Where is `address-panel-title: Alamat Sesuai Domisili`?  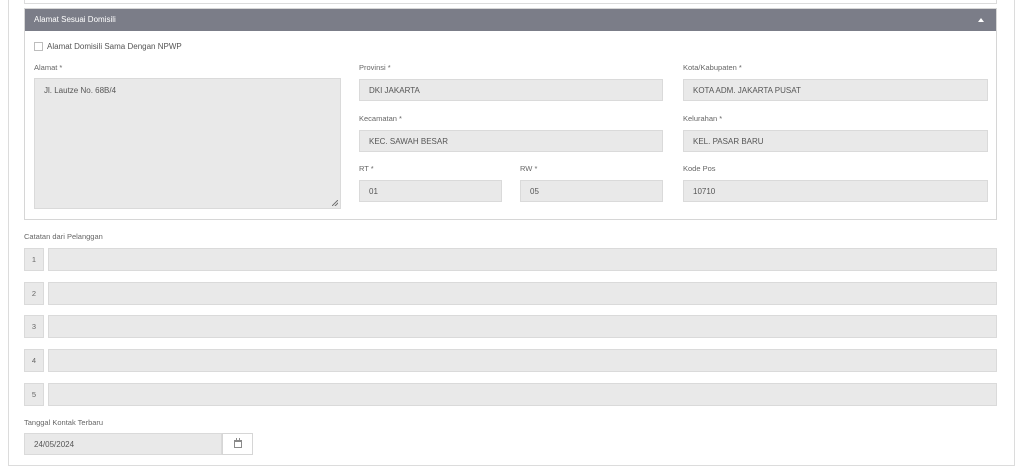
address-panel-title: Alamat Sesuai Domisili is located at coordinates (75, 19).